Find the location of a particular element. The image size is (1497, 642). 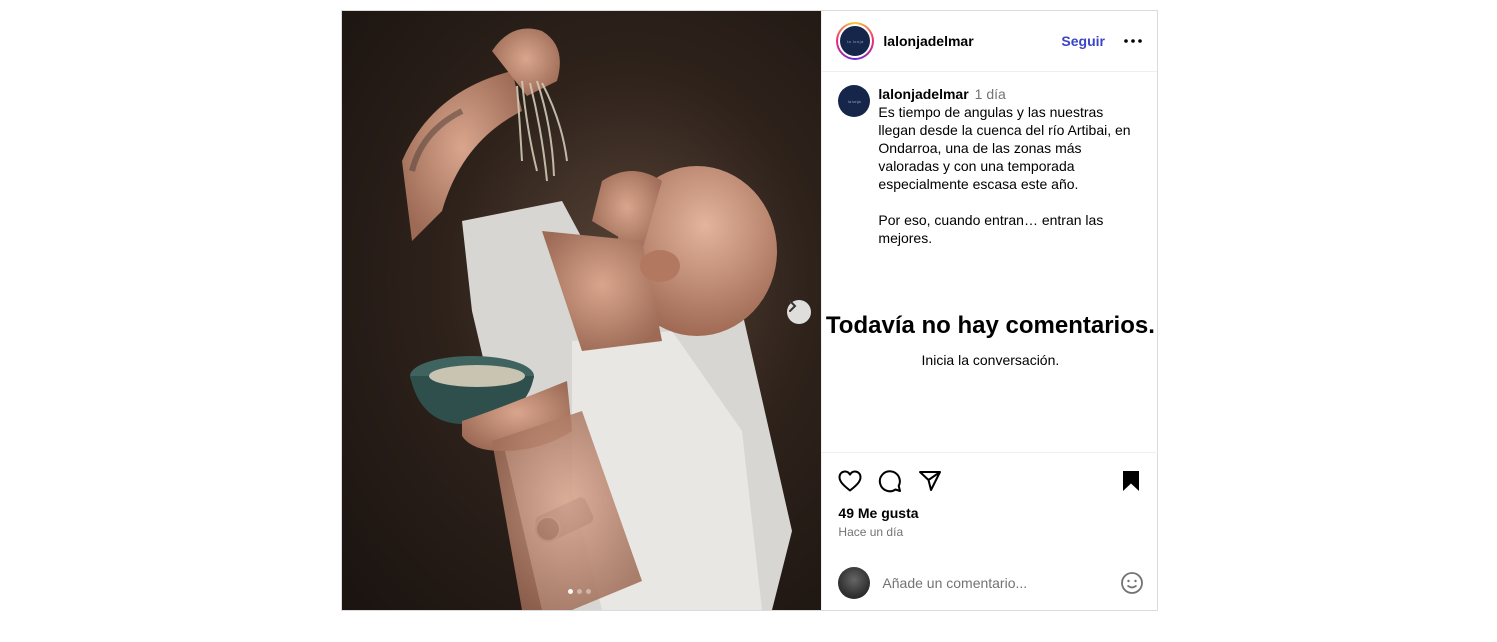

empty-comments-title: Todavía no hay comentarios. is located at coordinates (990, 325).